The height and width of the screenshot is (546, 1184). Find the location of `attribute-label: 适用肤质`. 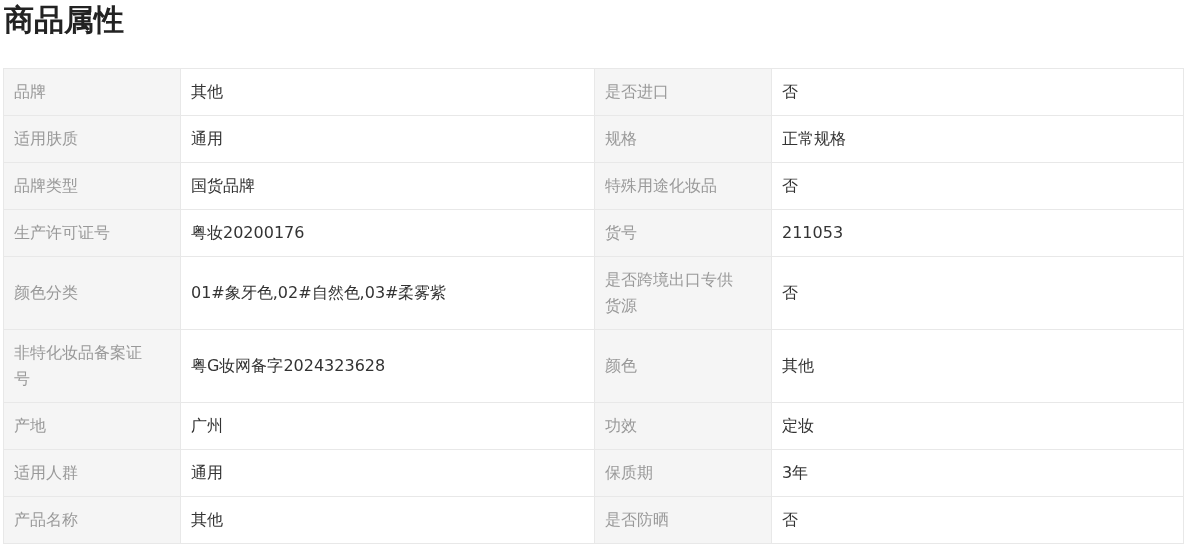

attribute-label: 适用肤质 is located at coordinates (92, 139).